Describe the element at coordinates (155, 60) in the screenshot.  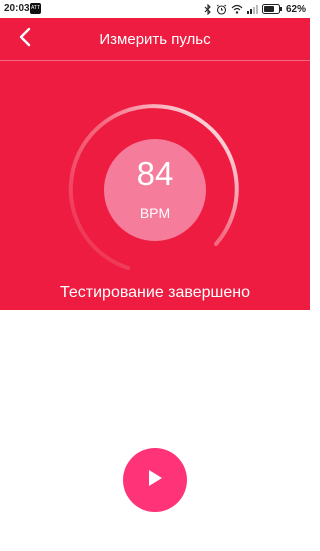
I see `header-divider` at that location.